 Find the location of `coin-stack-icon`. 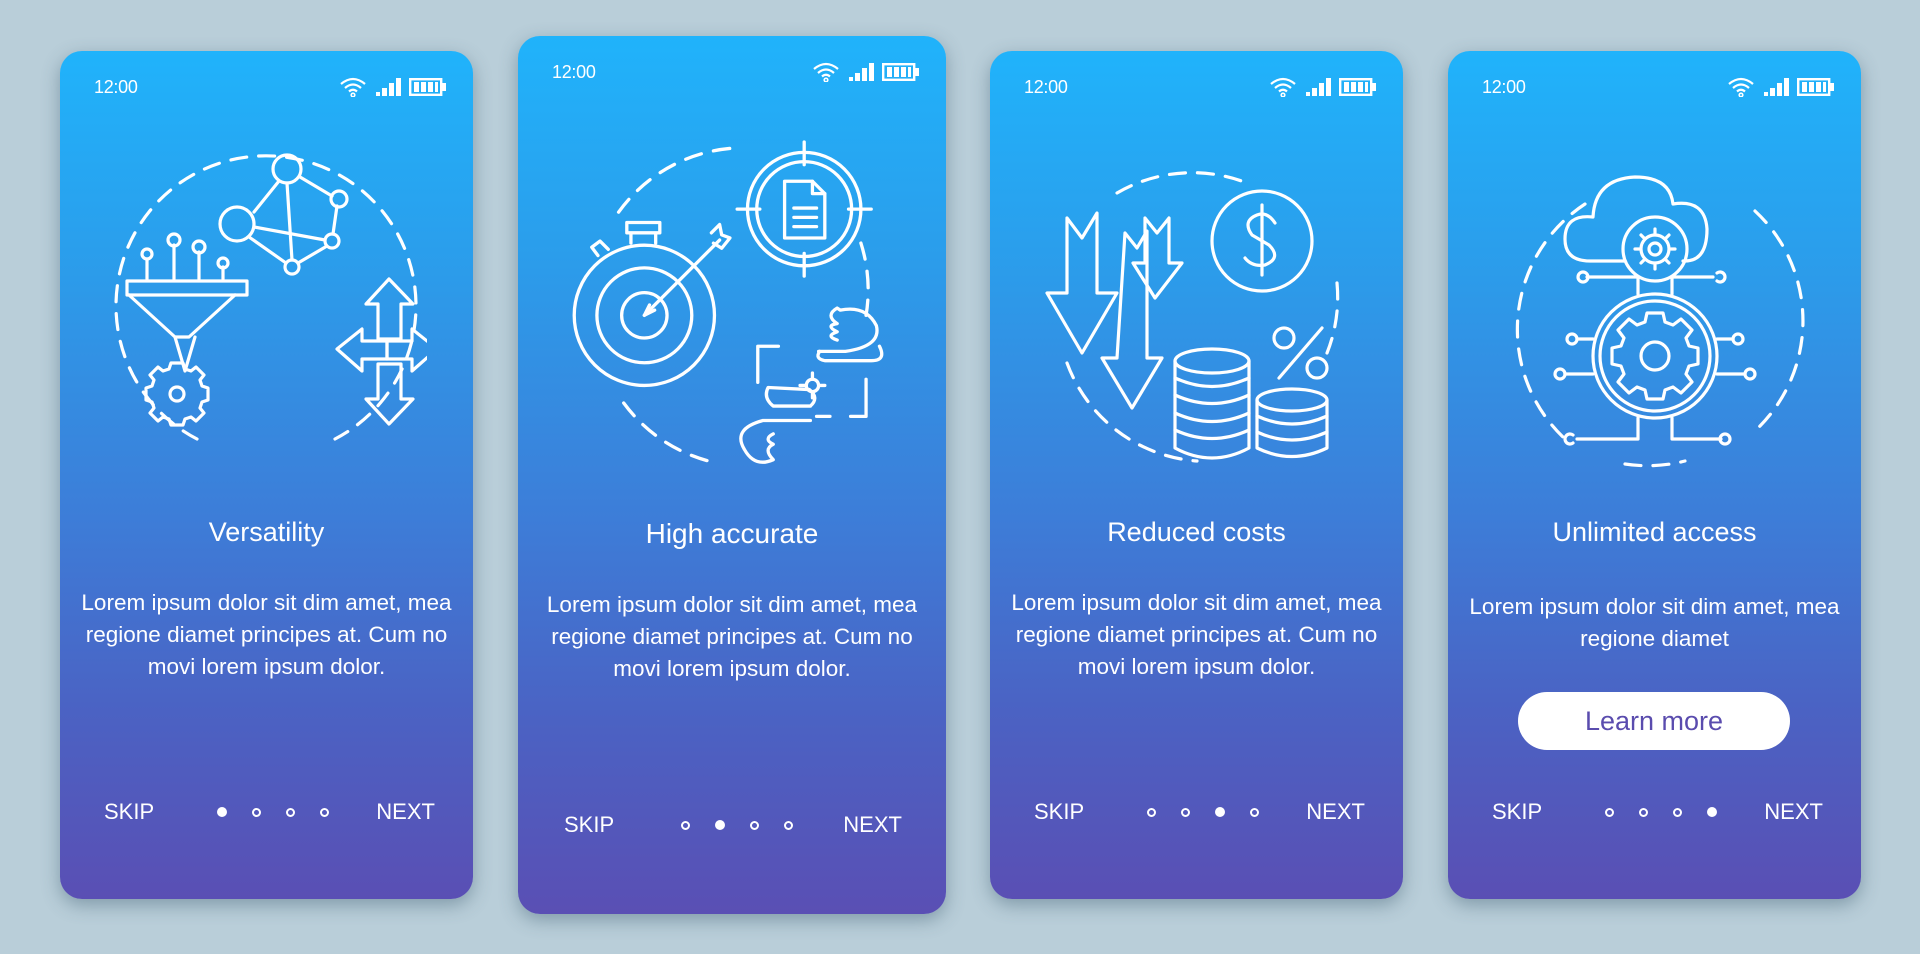

coin-stack-icon is located at coordinates (1250, 403).